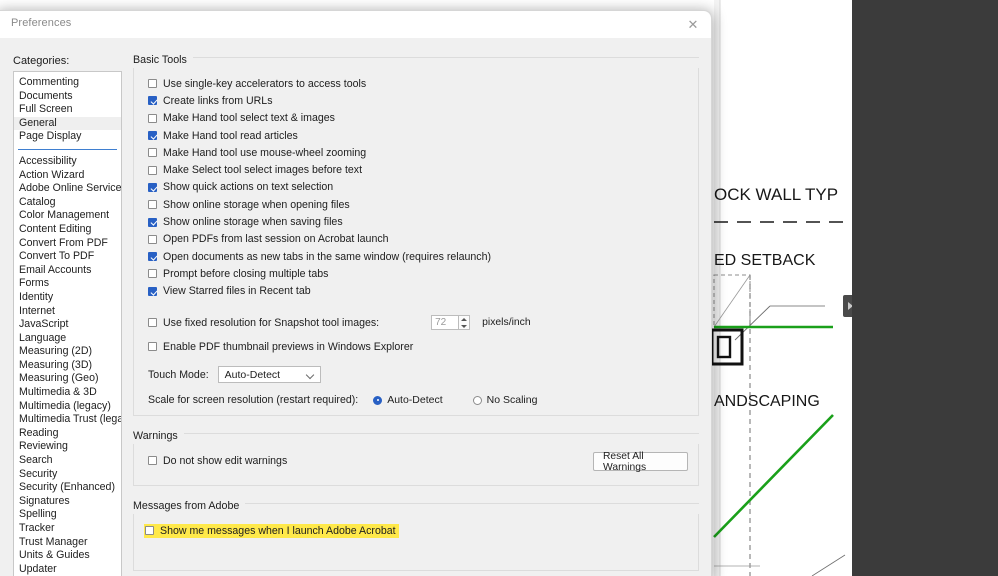 Image resolution: width=998 pixels, height=576 pixels. Describe the element at coordinates (218, 100) in the screenshot. I see `checkbox-label: Create links from URLs` at that location.